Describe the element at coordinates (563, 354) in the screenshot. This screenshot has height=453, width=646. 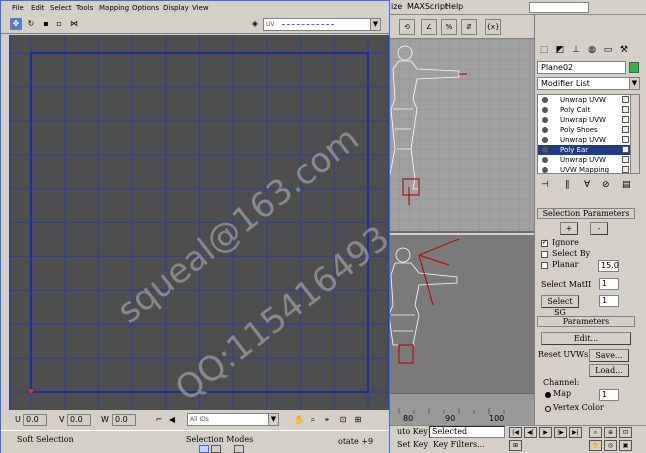
I see `reset-uvws-button: Reset UVWs` at that location.